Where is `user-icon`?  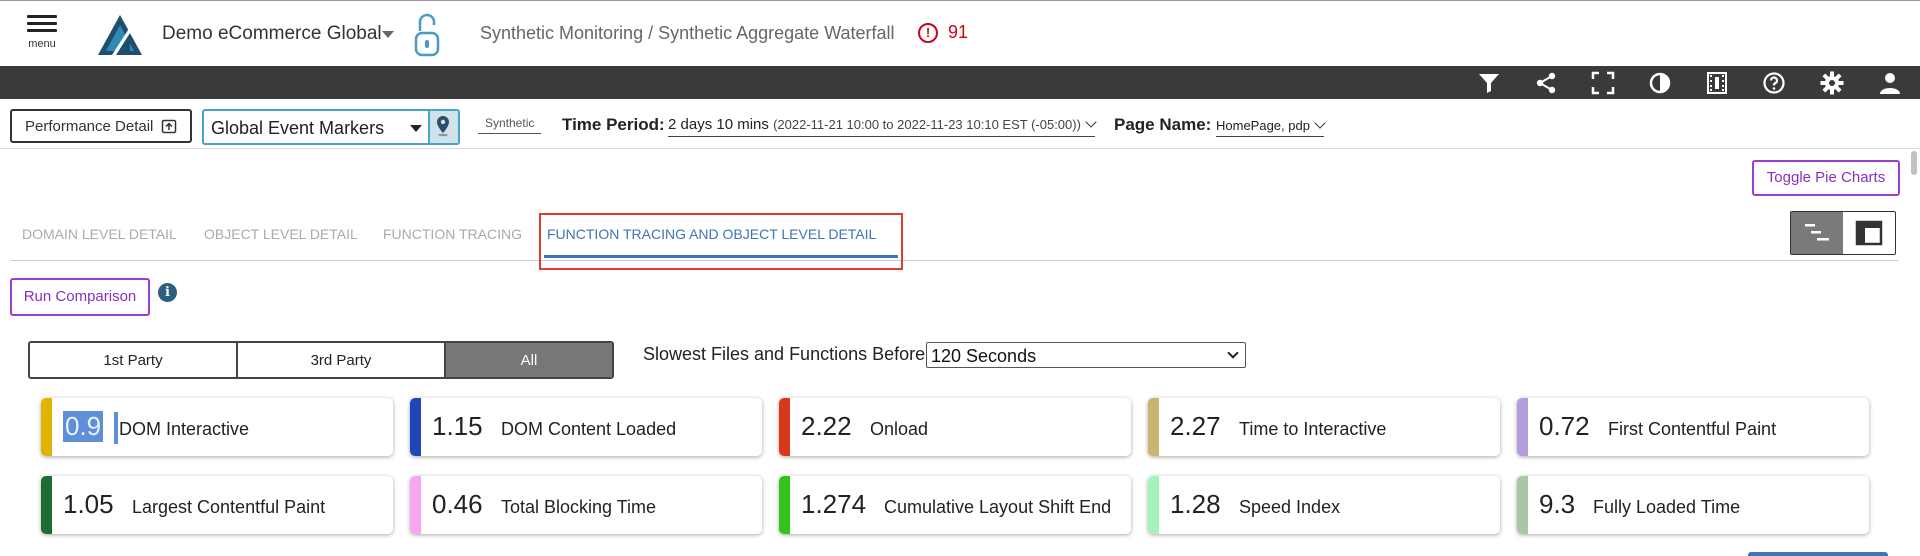
user-icon is located at coordinates (1890, 83).